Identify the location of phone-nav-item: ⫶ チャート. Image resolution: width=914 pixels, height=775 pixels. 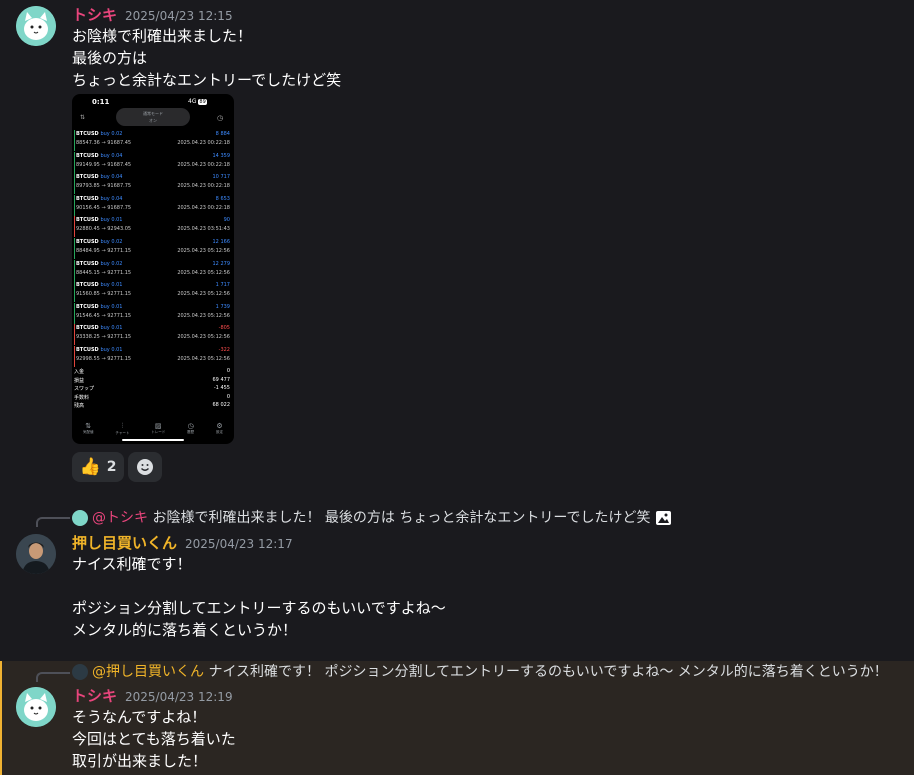
(122, 429).